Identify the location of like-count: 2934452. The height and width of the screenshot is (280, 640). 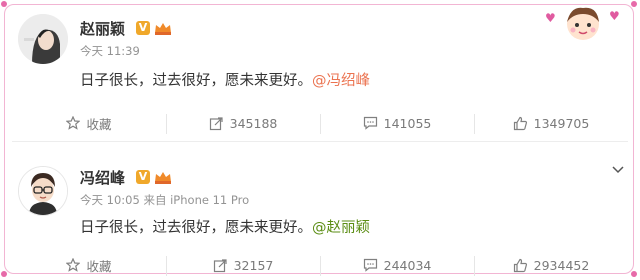
(561, 265).